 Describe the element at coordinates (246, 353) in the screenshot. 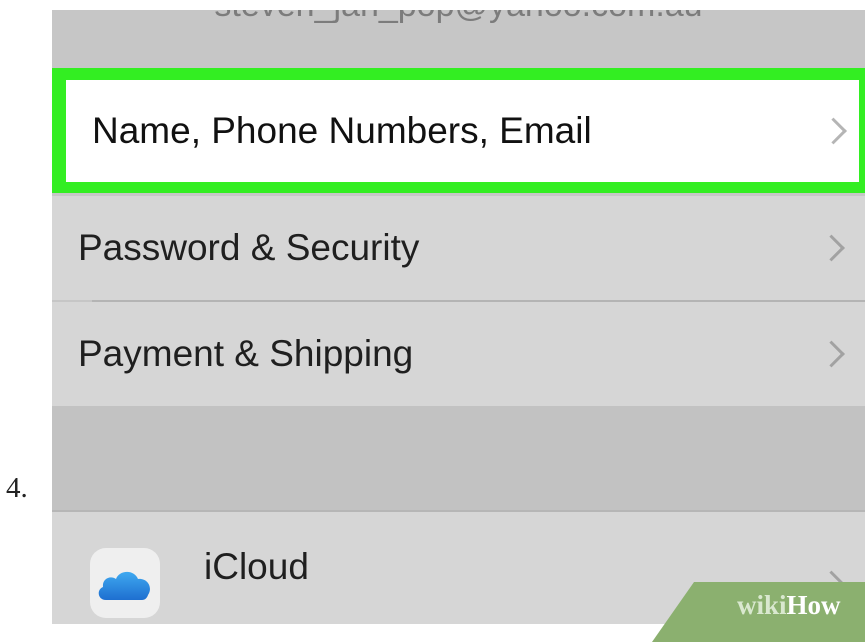

I see `row-label: Payment & Shipping` at that location.